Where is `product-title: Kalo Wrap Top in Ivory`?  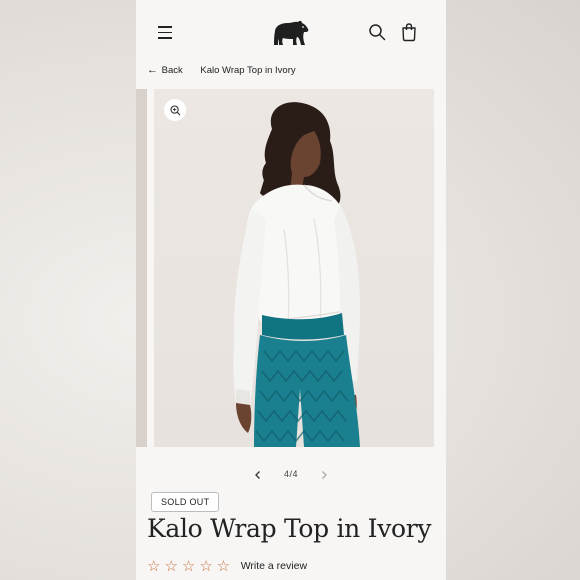 product-title: Kalo Wrap Top in Ivory is located at coordinates (289, 528).